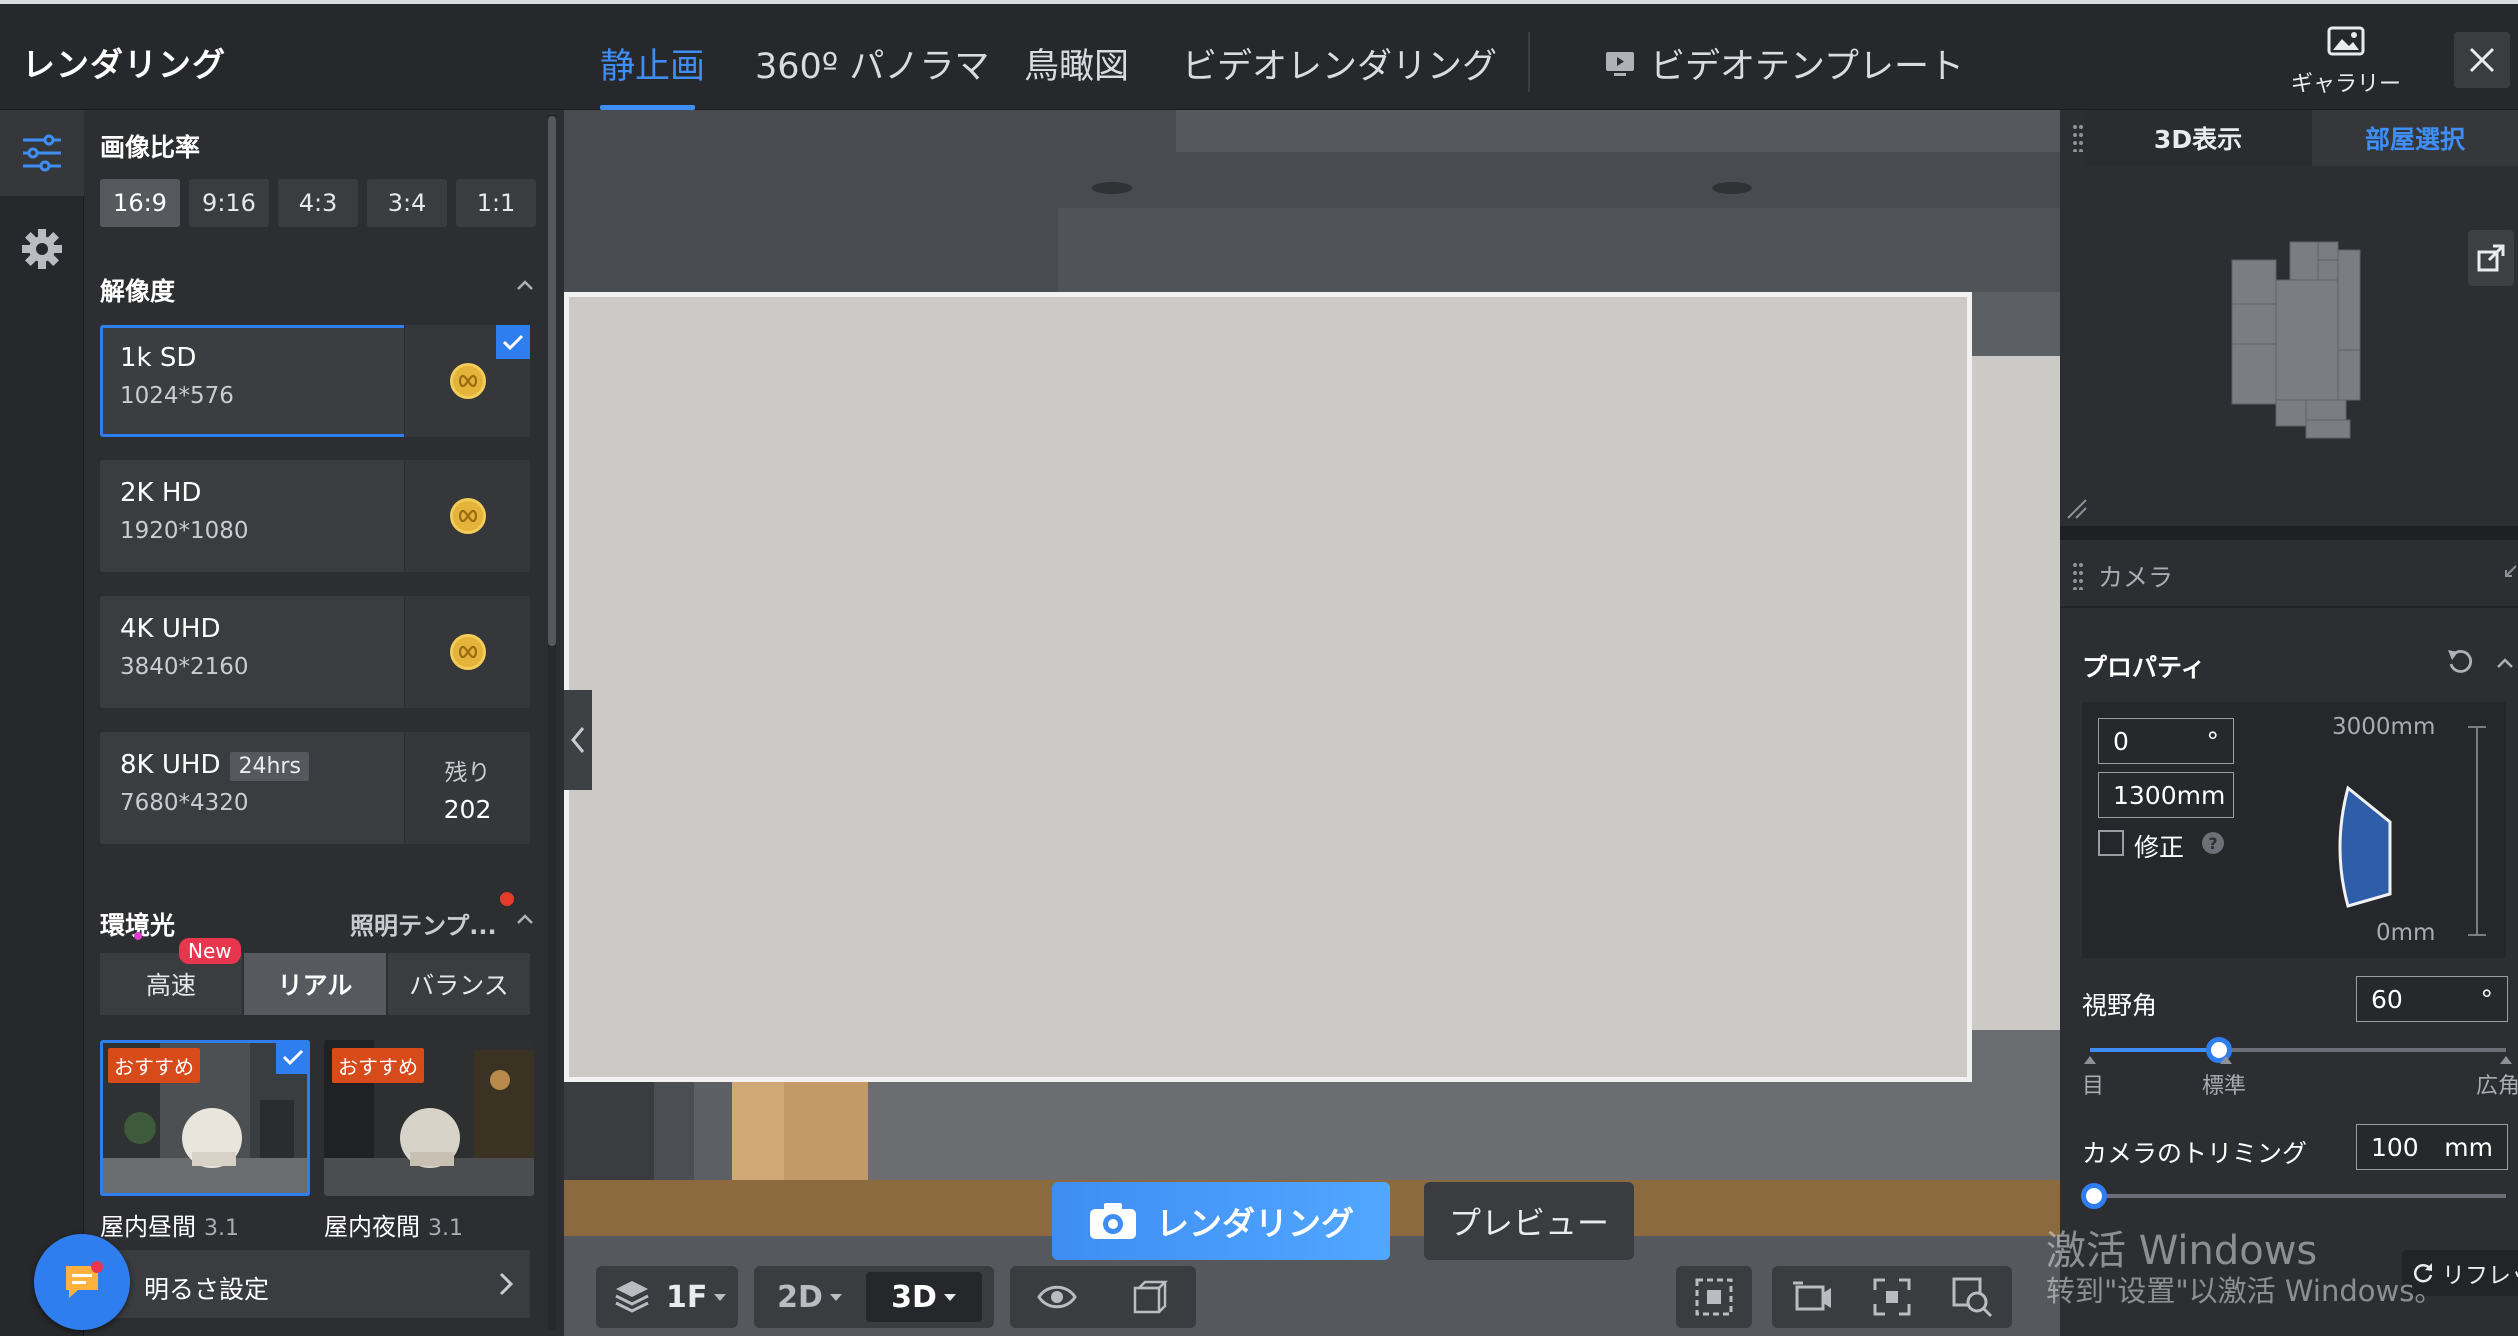  I want to click on tab-still-image: 静止画, so click(652, 63).